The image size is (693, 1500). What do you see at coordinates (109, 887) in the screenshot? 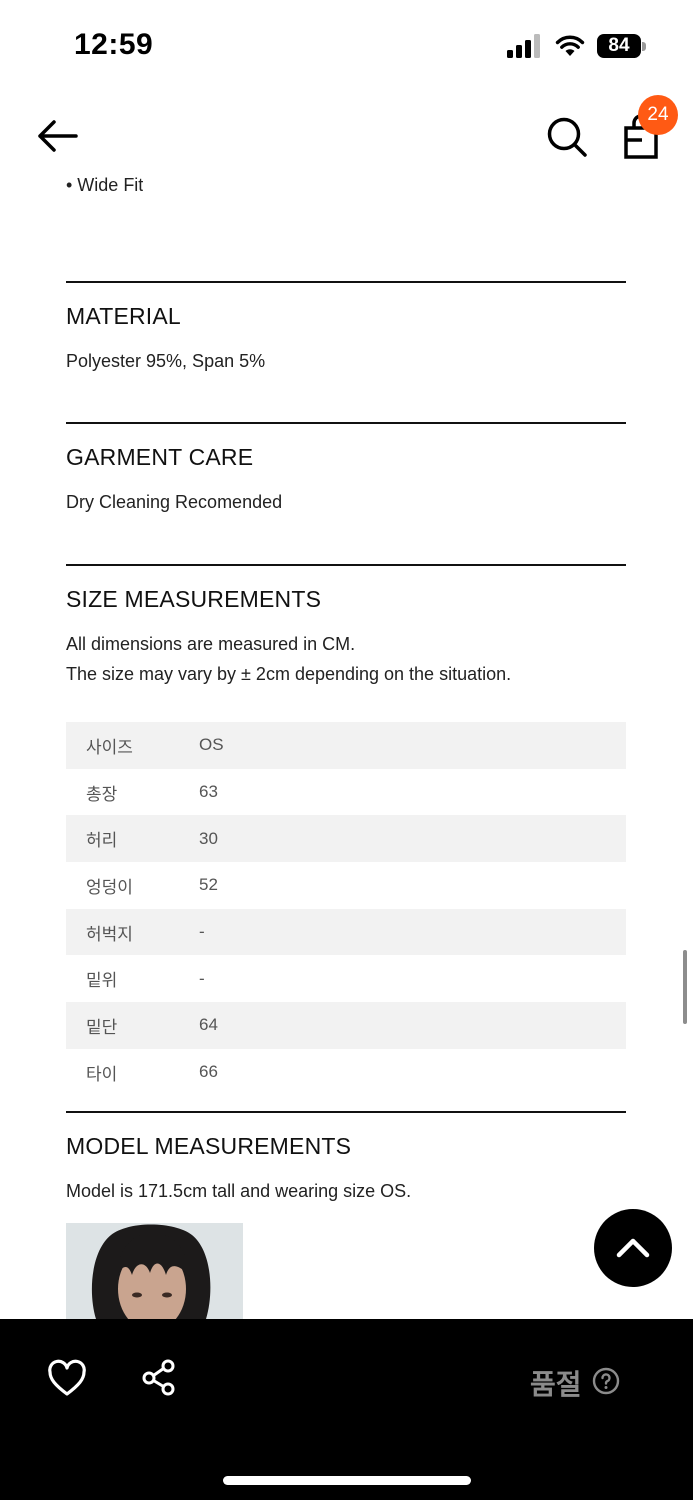
I see `size-row-label: 엉덩이` at bounding box center [109, 887].